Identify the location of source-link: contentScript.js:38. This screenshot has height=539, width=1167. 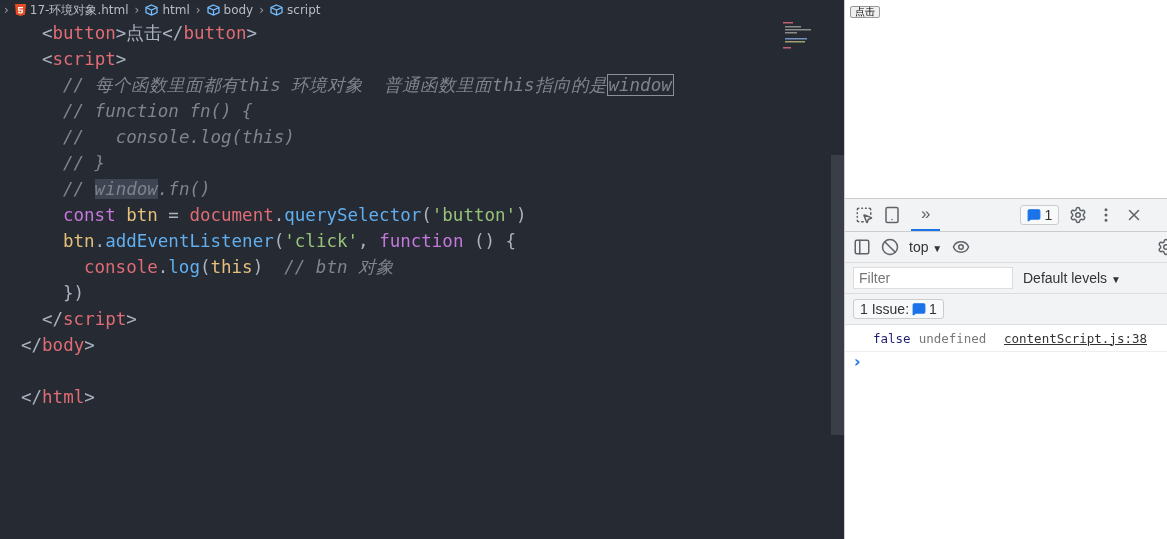
(1075, 338).